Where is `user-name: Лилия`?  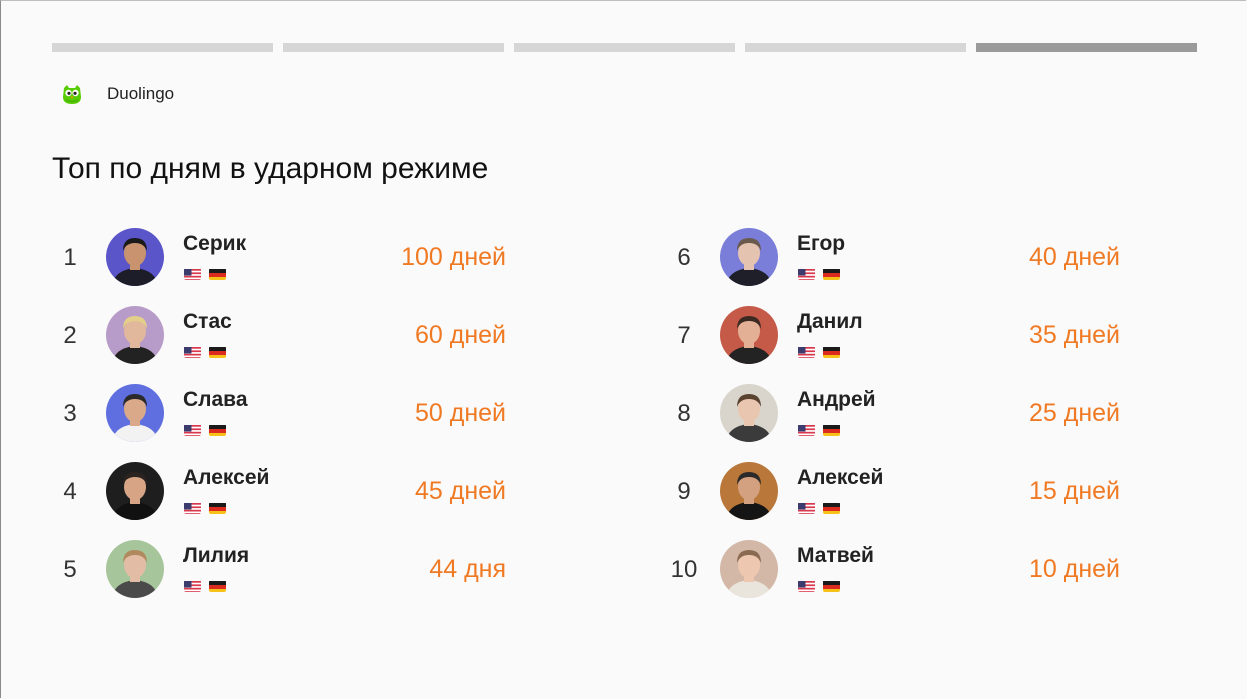
user-name: Лилия is located at coordinates (216, 555).